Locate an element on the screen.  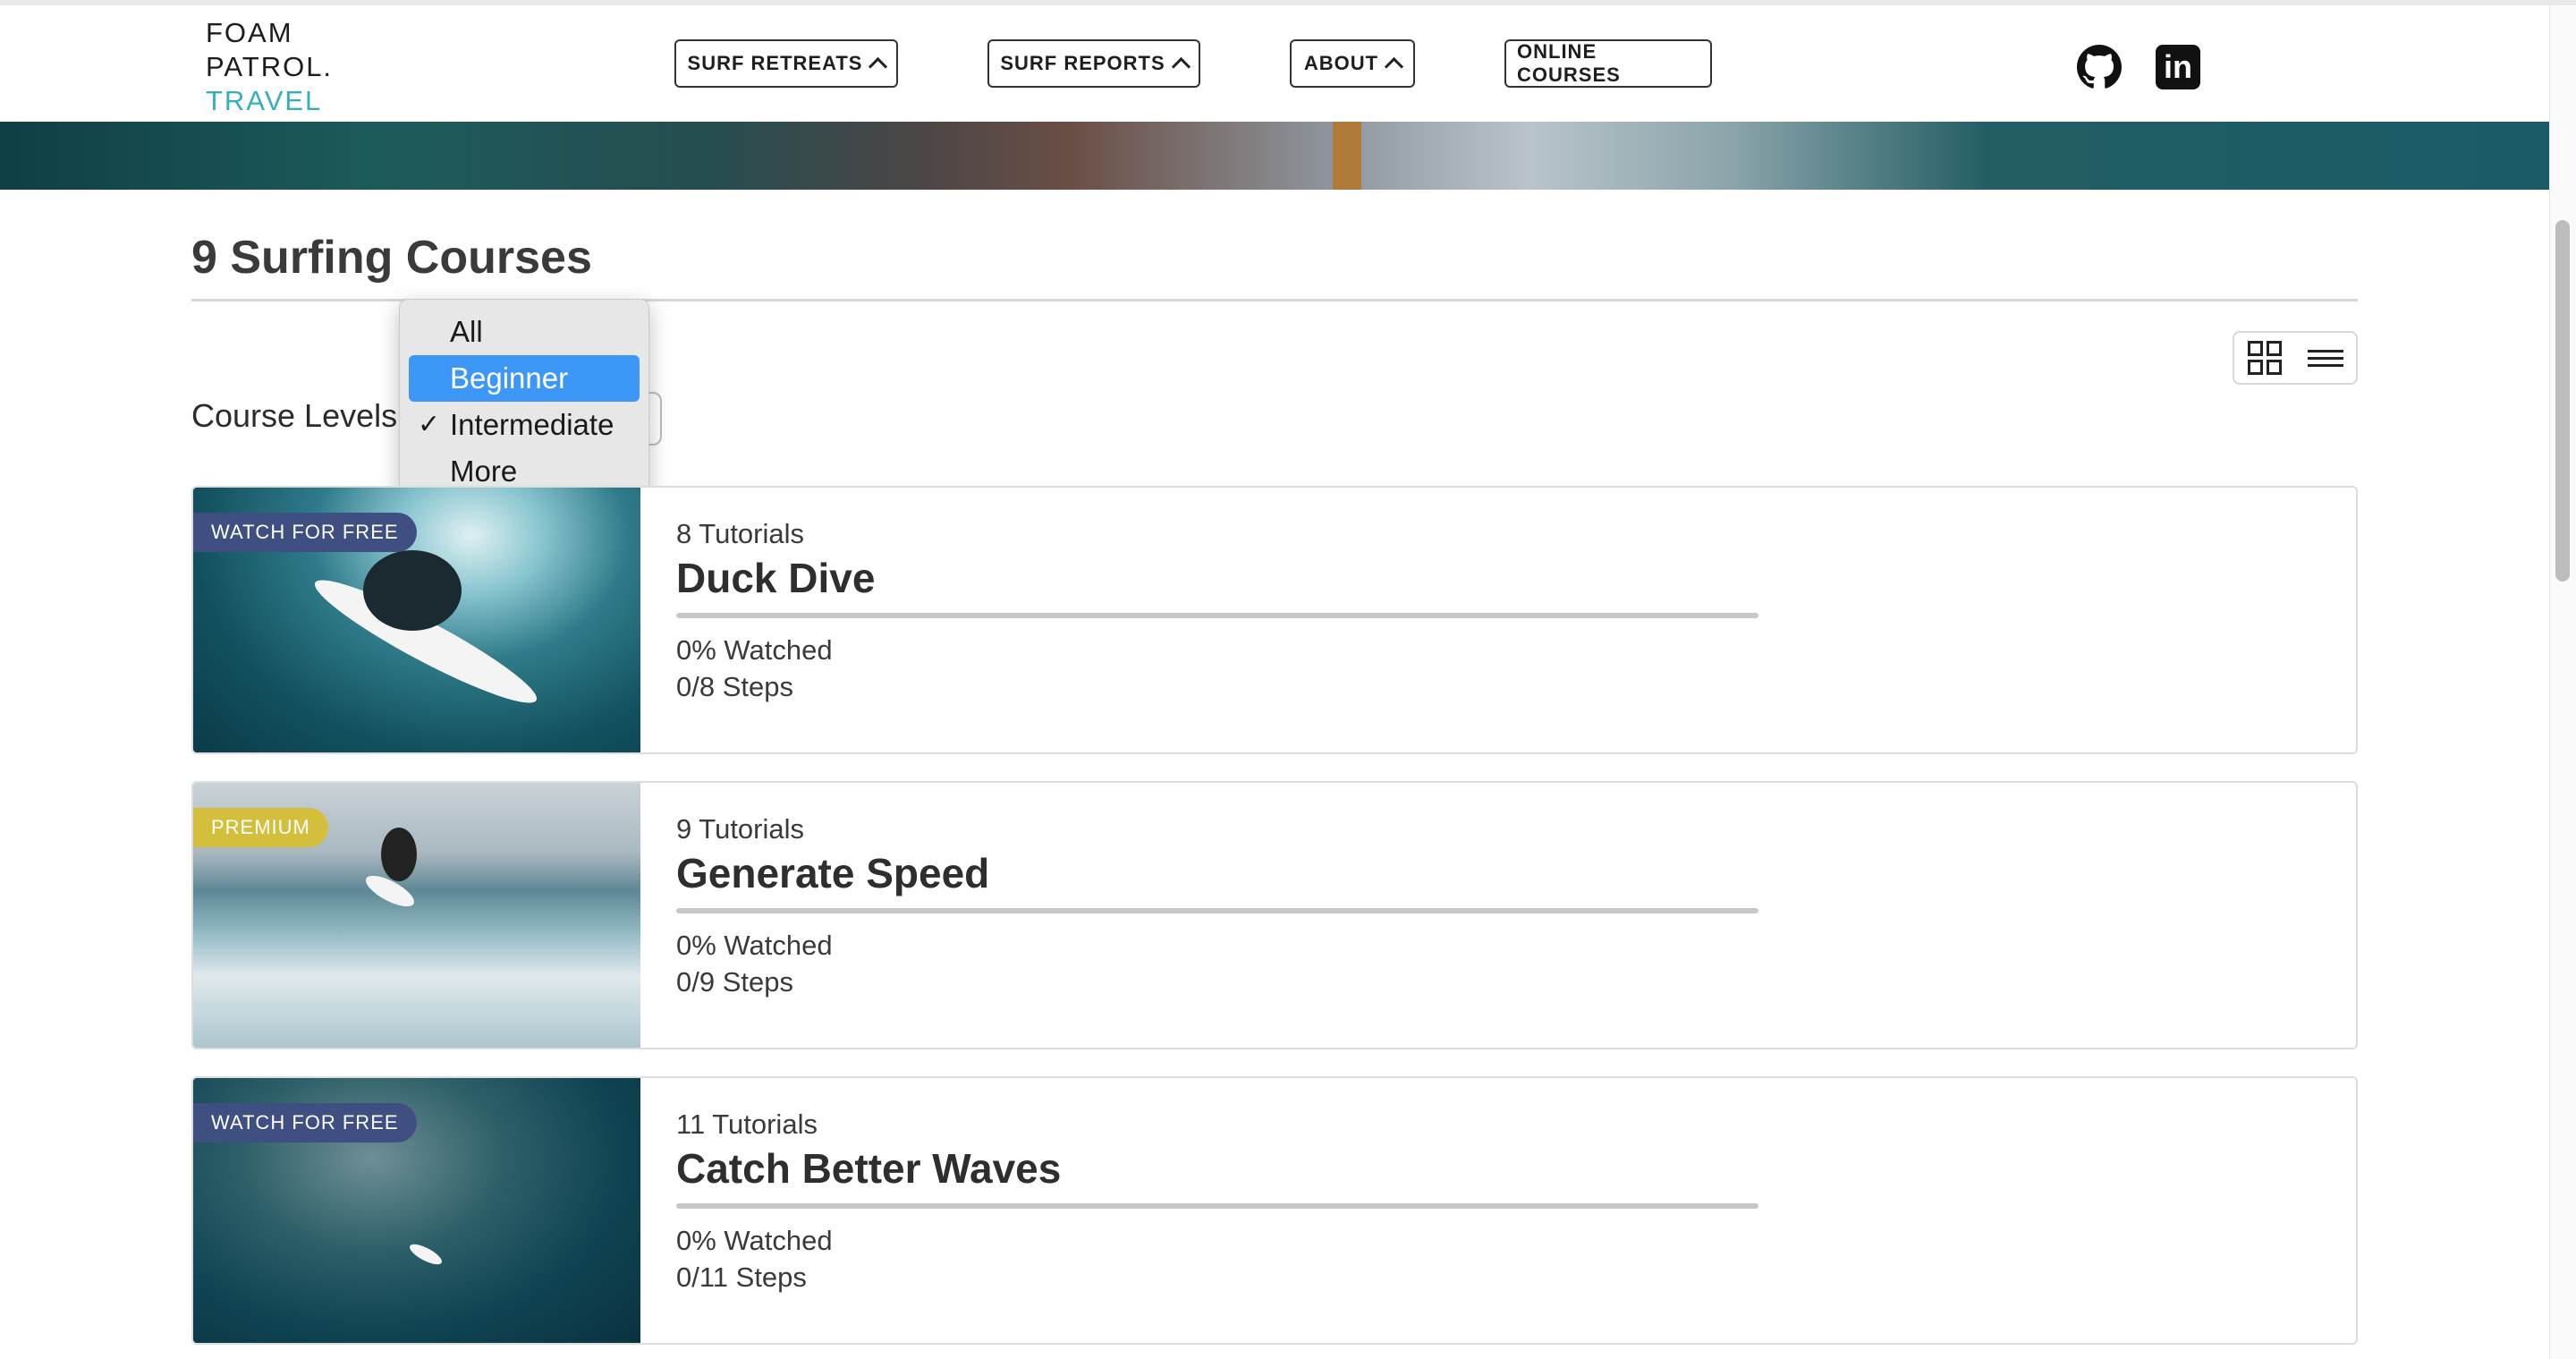
dropdown-option-all: All is located at coordinates (524, 332).